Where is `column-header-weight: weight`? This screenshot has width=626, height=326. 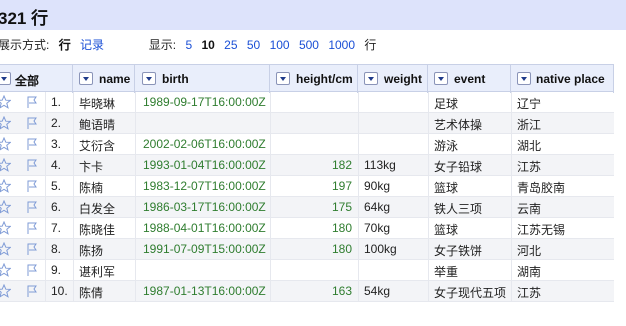
column-header-weight: weight is located at coordinates (393, 79).